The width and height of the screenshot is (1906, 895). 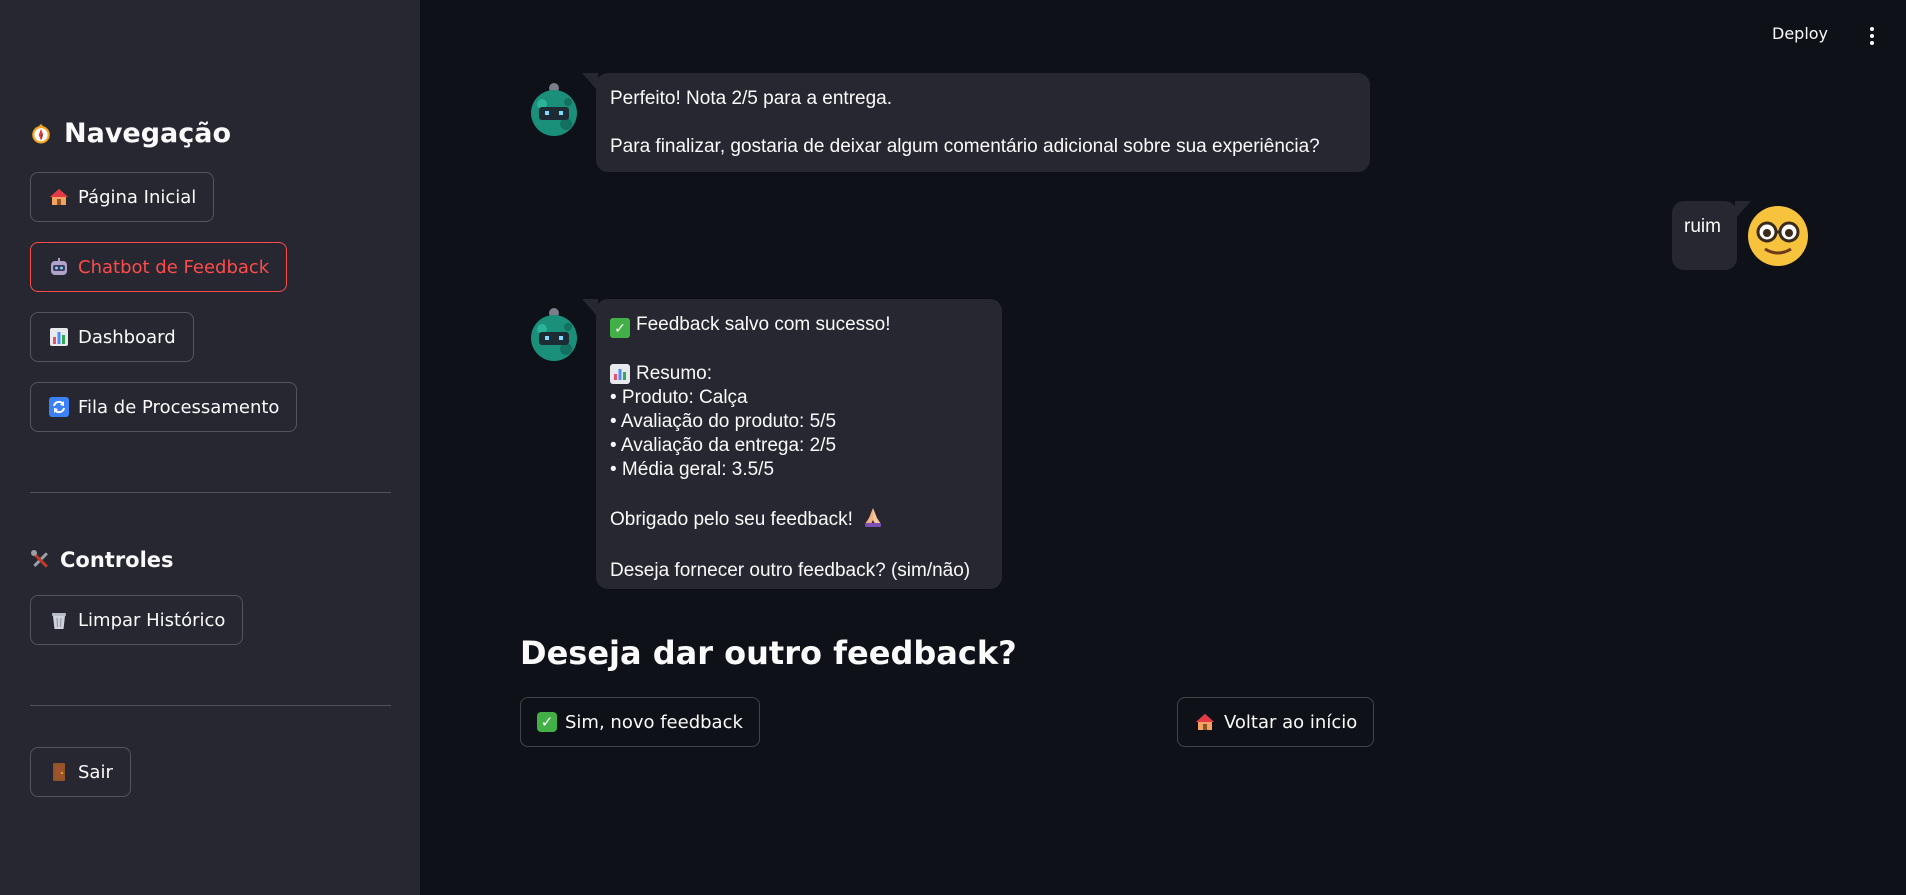 I want to click on more-vertical-icon, so click(x=1872, y=36).